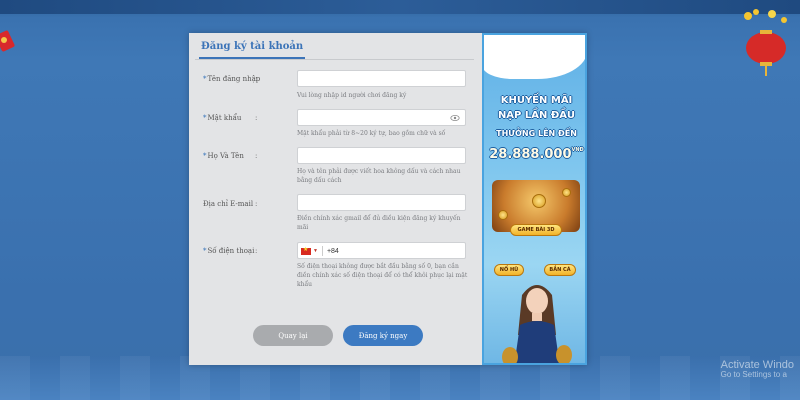 This screenshot has width=800, height=400. Describe the element at coordinates (256, 156) in the screenshot. I see `fullname-colon: :` at that location.